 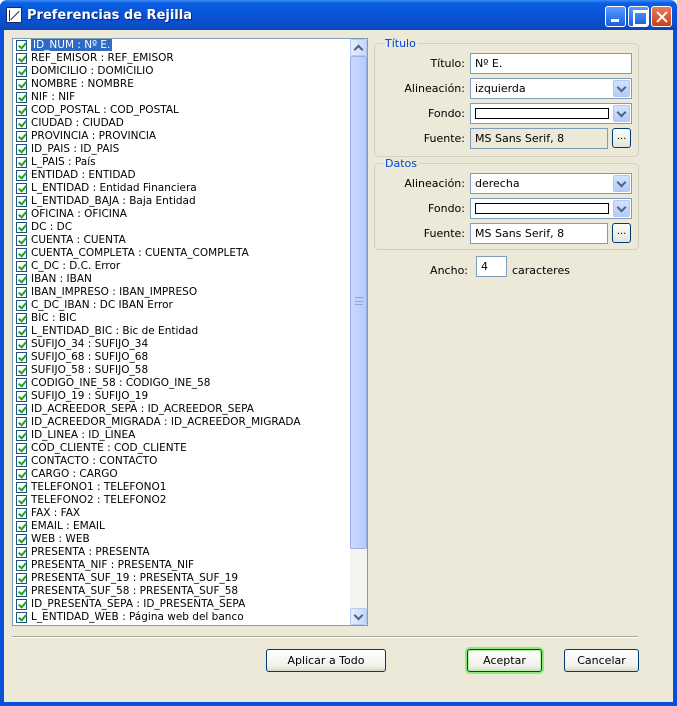 What do you see at coordinates (181, 175) in the screenshot?
I see `list-item: ENTIDAD` at bounding box center [181, 175].